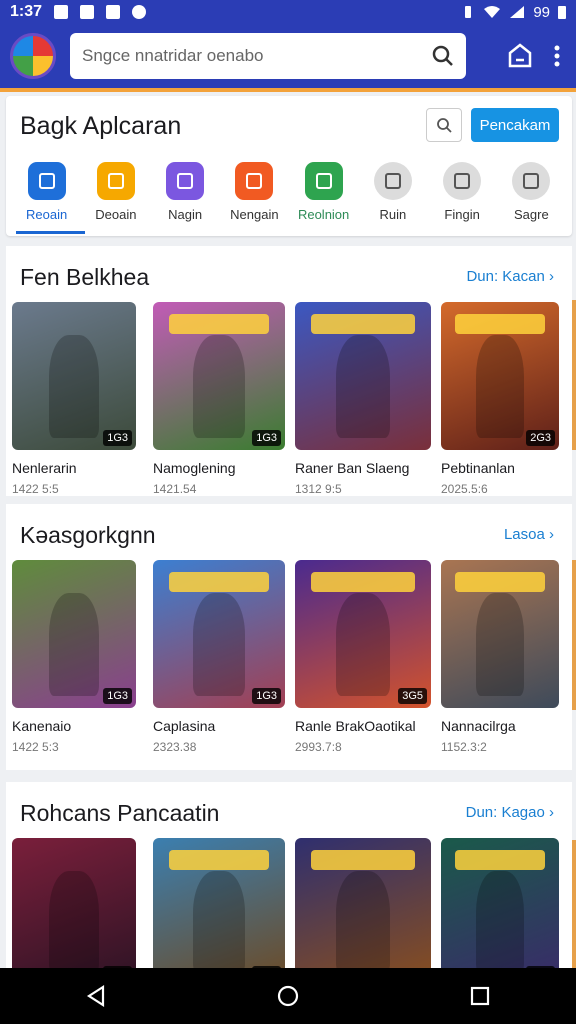  I want to click on battery-icon, so click(562, 12).